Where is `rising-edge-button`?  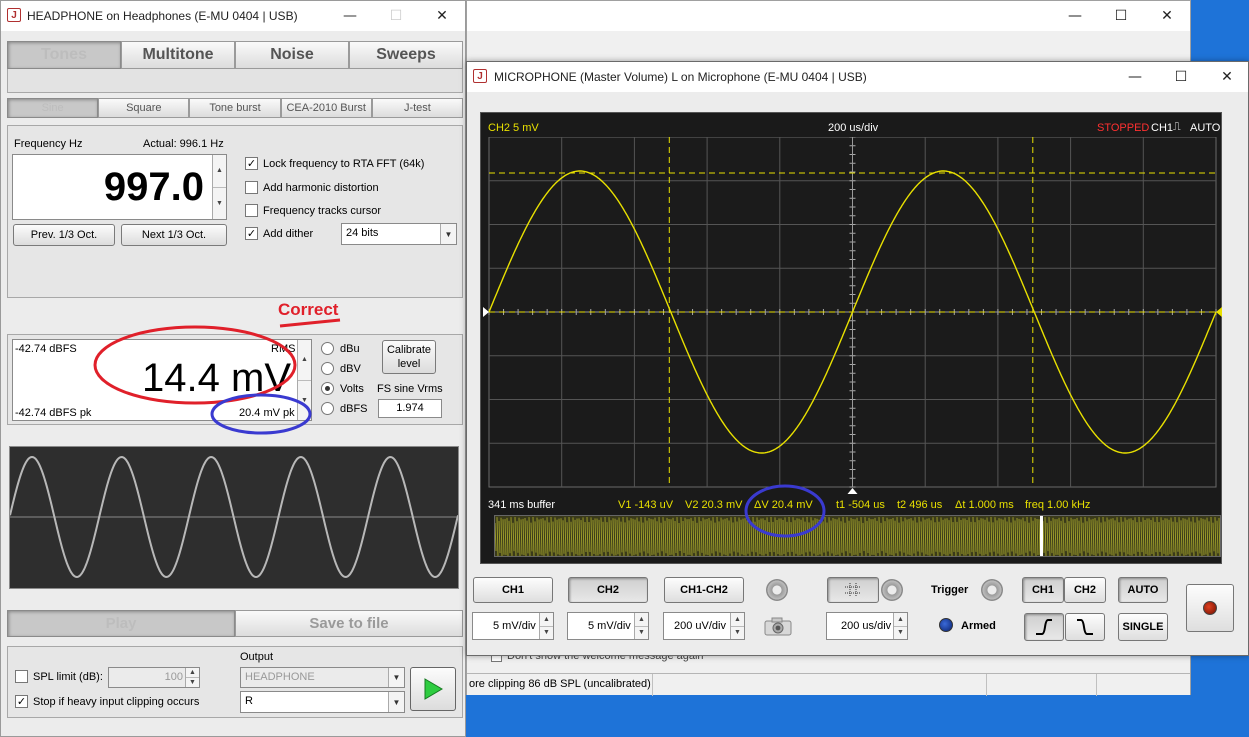 rising-edge-button is located at coordinates (1044, 627).